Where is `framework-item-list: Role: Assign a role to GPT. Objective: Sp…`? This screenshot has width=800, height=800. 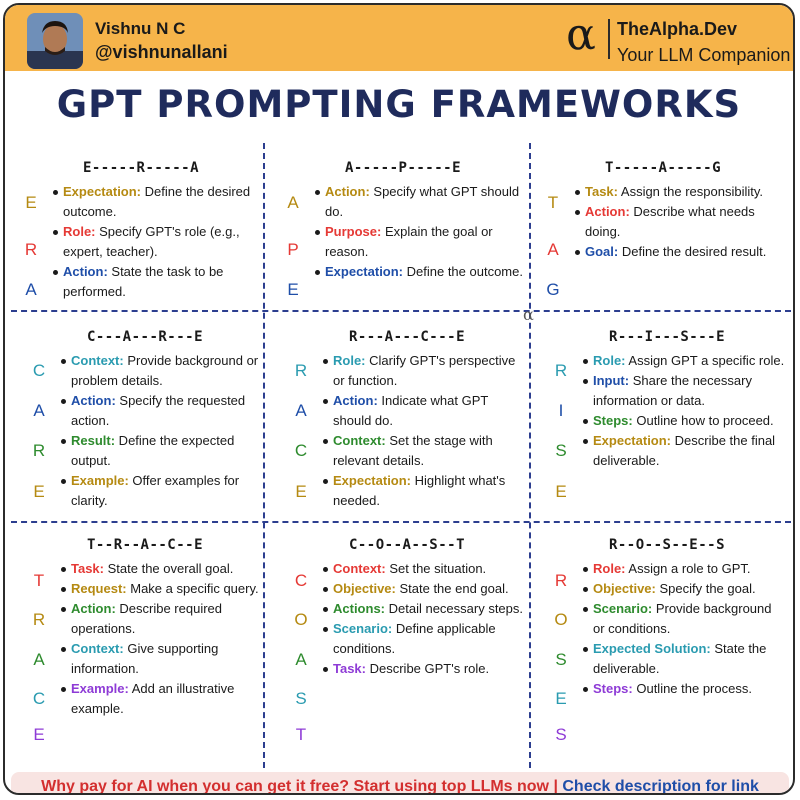 framework-item-list: Role: Assign a role to GPT. Objective: Sp… is located at coordinates (684, 629).